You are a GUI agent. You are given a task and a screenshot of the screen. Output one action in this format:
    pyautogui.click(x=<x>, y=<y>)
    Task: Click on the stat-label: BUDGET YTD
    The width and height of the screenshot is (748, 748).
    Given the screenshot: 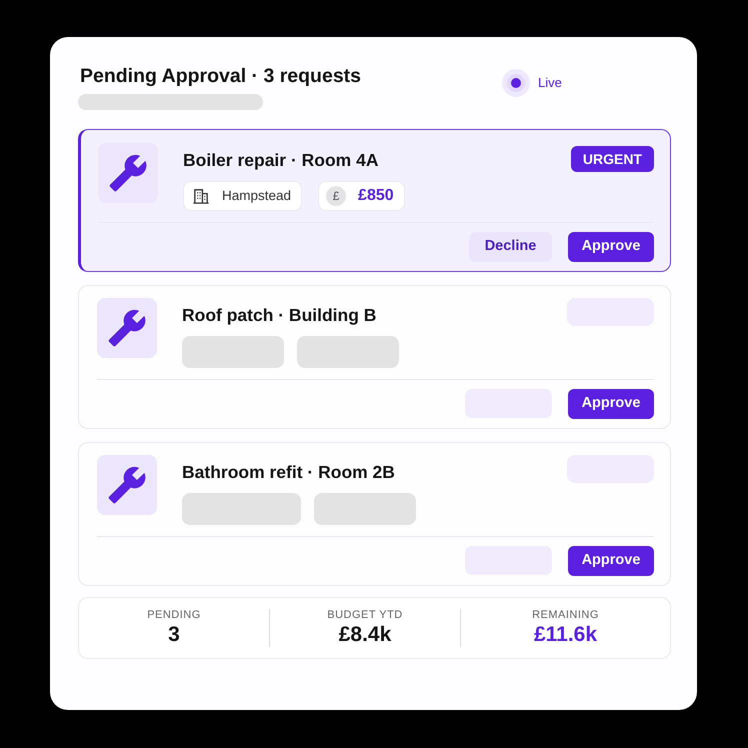 What is the action you would take?
    pyautogui.click(x=365, y=615)
    